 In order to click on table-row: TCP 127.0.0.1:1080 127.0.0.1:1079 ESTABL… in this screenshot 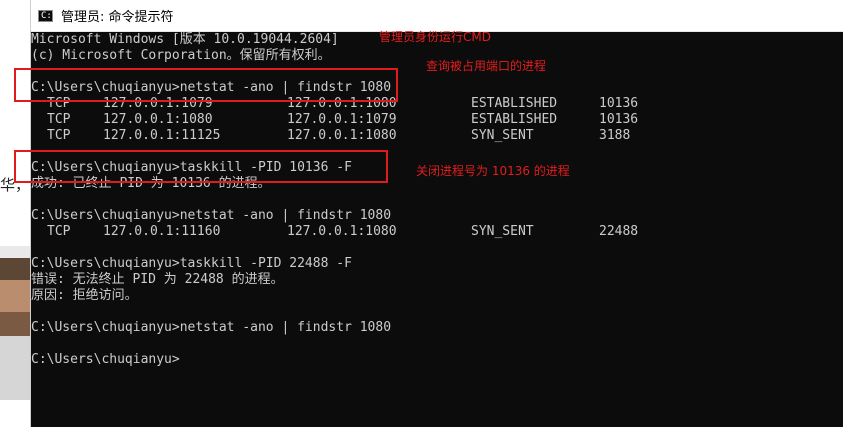, I will do `click(431, 120)`.